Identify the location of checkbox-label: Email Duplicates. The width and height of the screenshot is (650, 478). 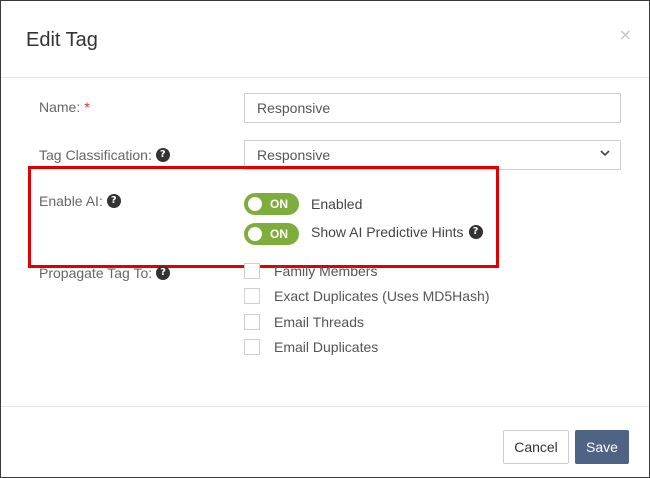
(326, 347).